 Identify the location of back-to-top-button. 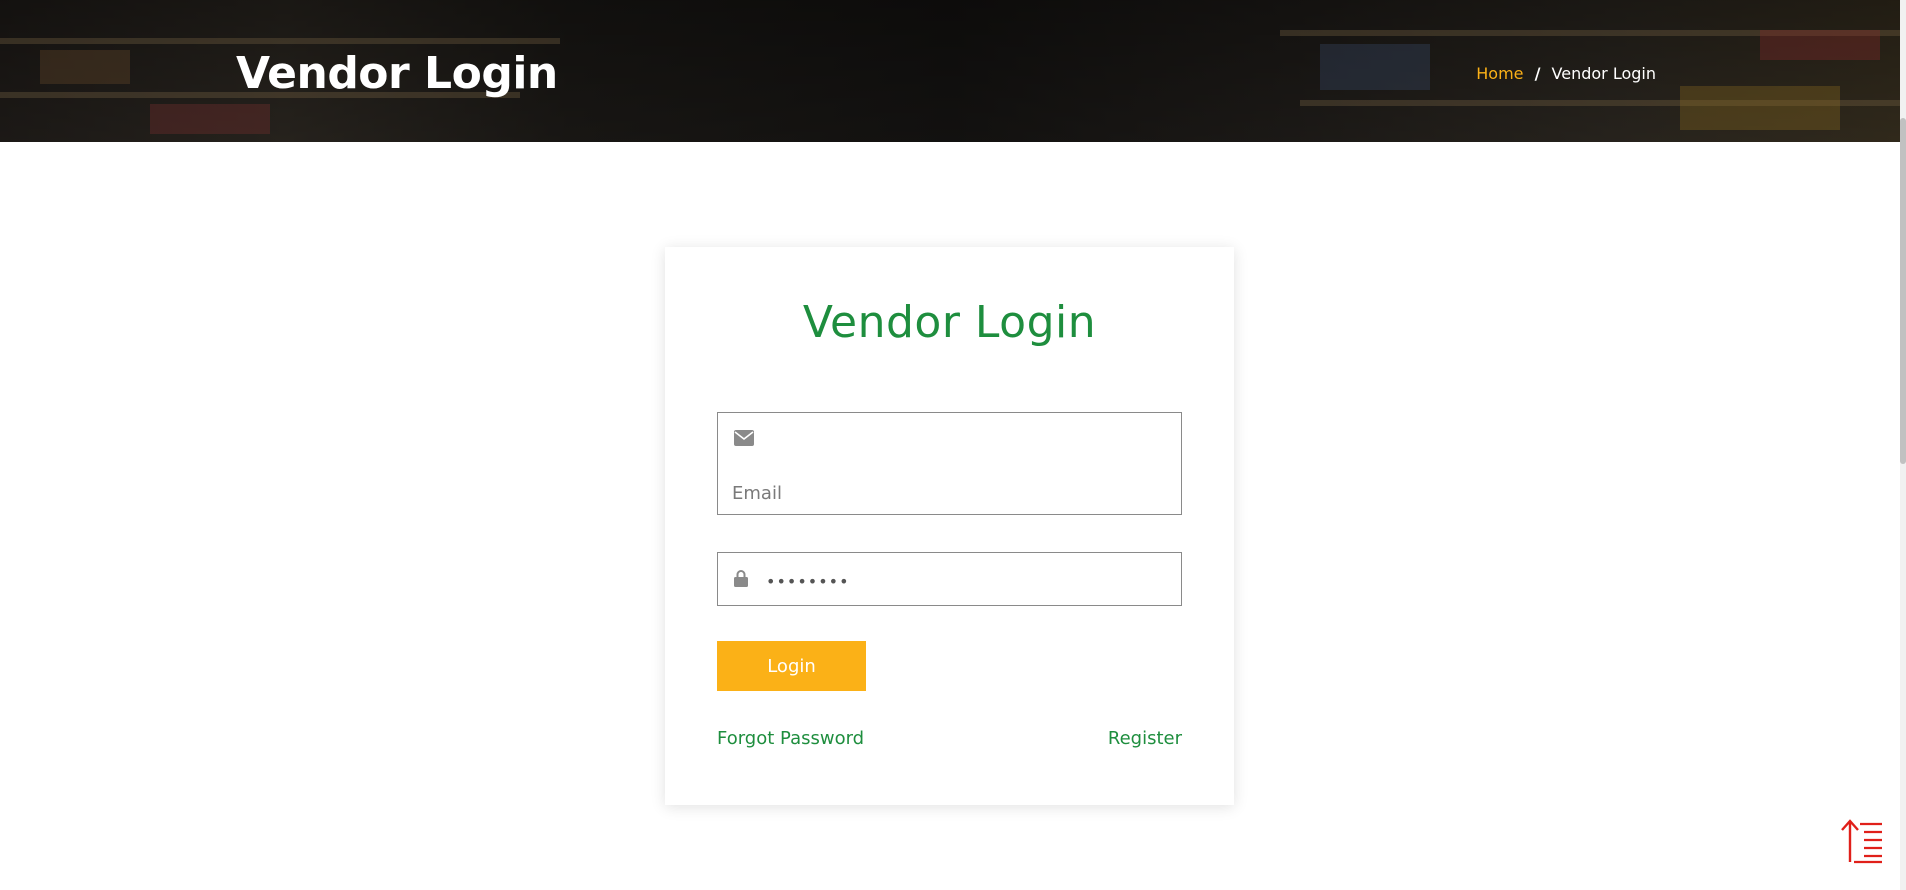
(1862, 841).